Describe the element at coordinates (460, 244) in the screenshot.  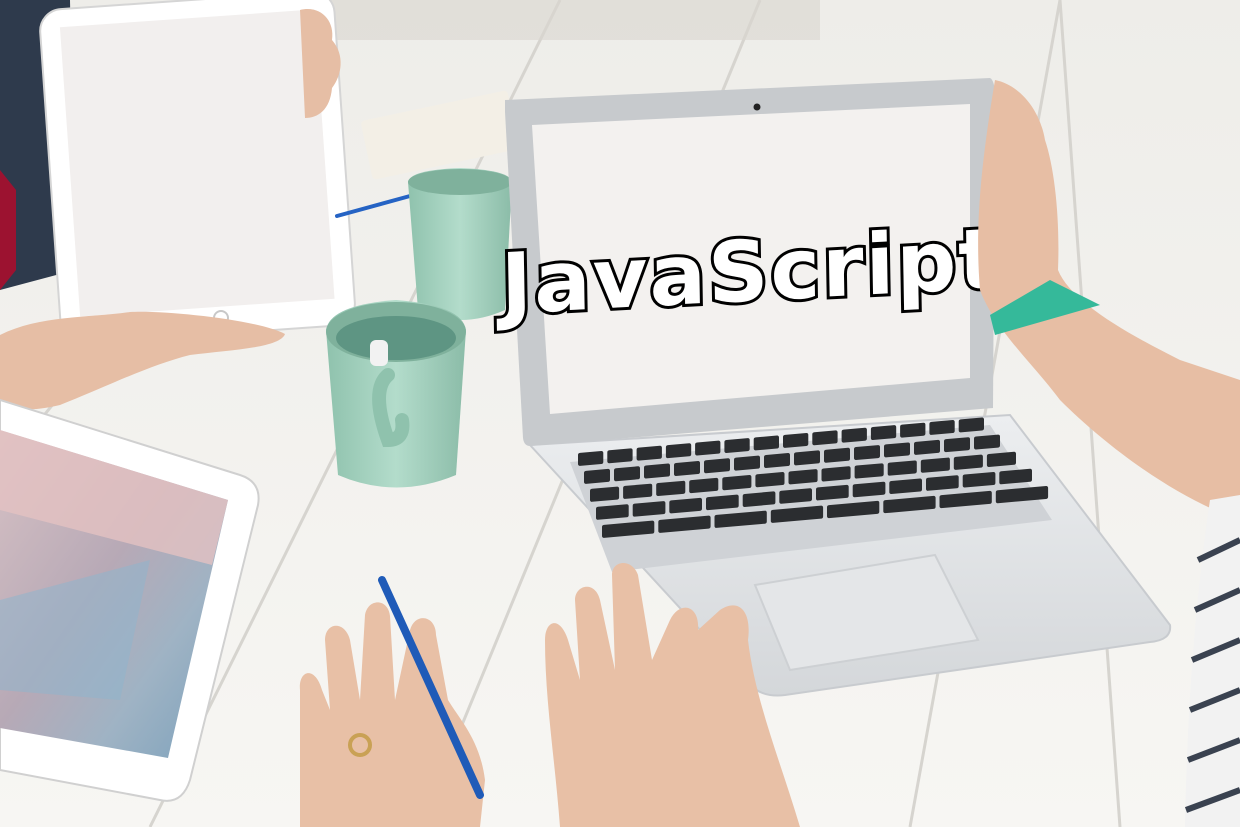
I see `mug-back` at that location.